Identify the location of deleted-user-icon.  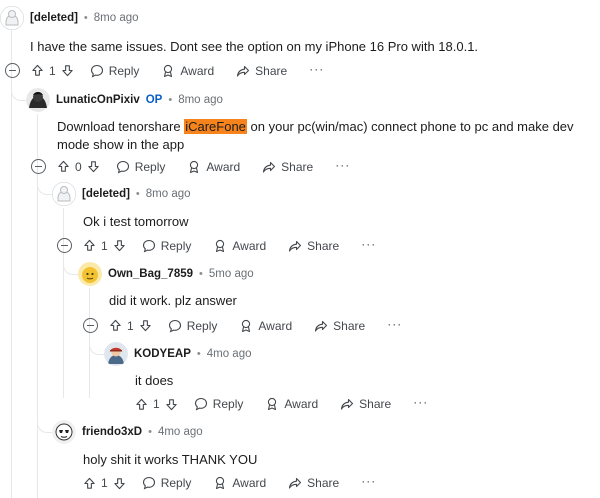
(12, 18).